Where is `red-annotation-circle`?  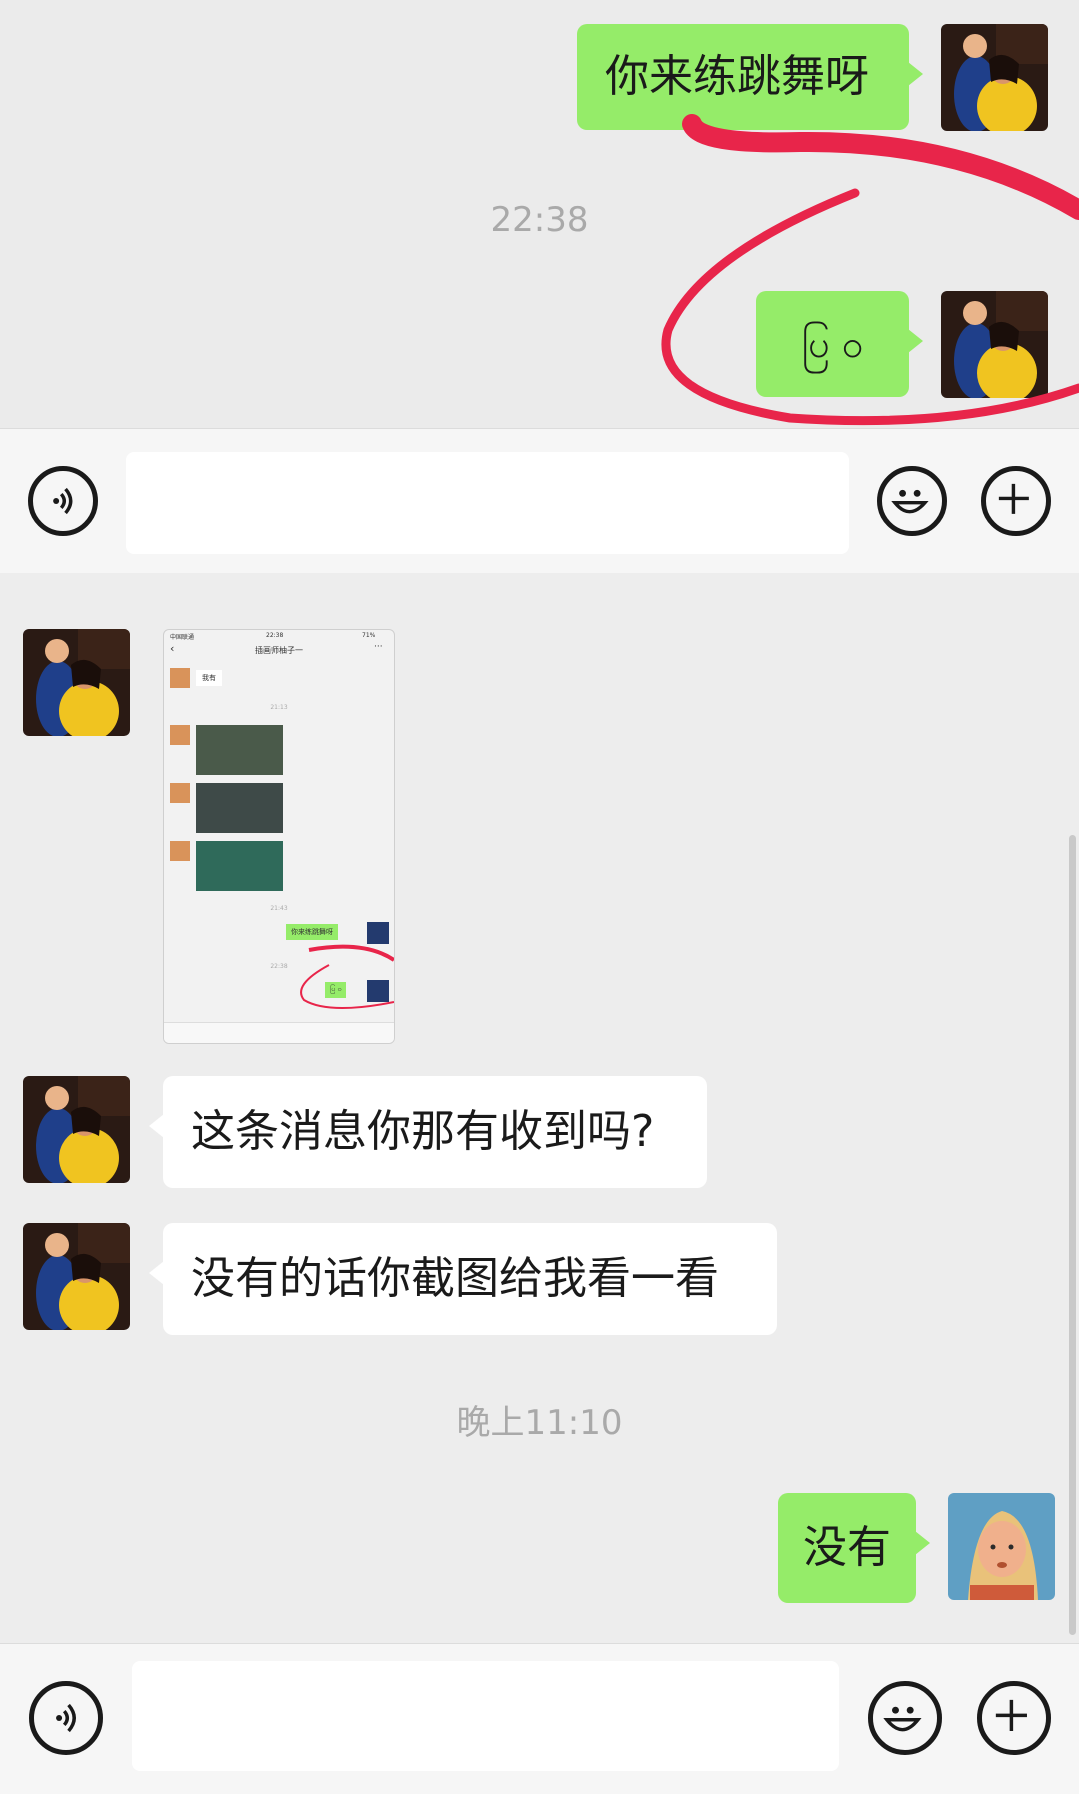
red-annotation-circle is located at coordinates (870, 270).